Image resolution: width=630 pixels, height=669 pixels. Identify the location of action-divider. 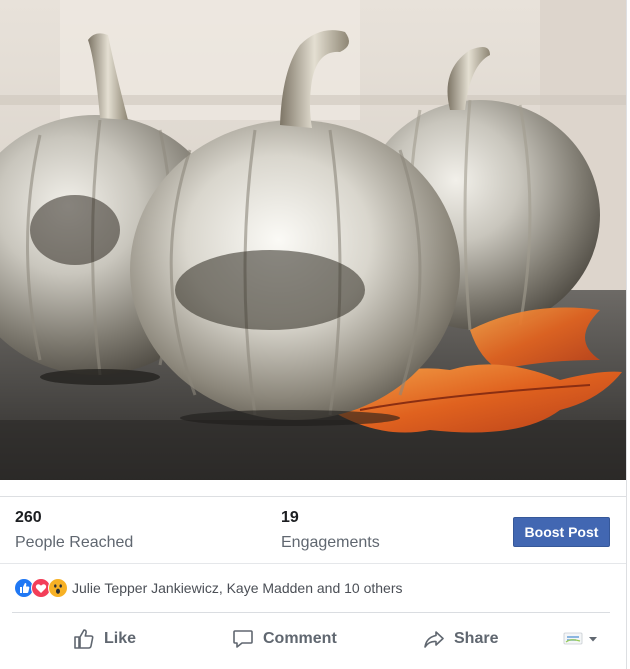
(311, 612).